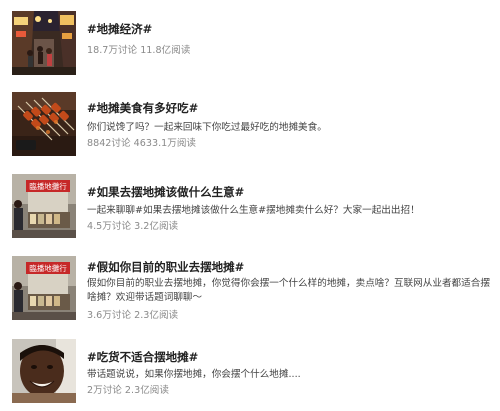 This screenshot has height=411, width=500. Describe the element at coordinates (139, 50) in the screenshot. I see `topic-stats: 18.7万讨论 11.8亿阅读` at that location.